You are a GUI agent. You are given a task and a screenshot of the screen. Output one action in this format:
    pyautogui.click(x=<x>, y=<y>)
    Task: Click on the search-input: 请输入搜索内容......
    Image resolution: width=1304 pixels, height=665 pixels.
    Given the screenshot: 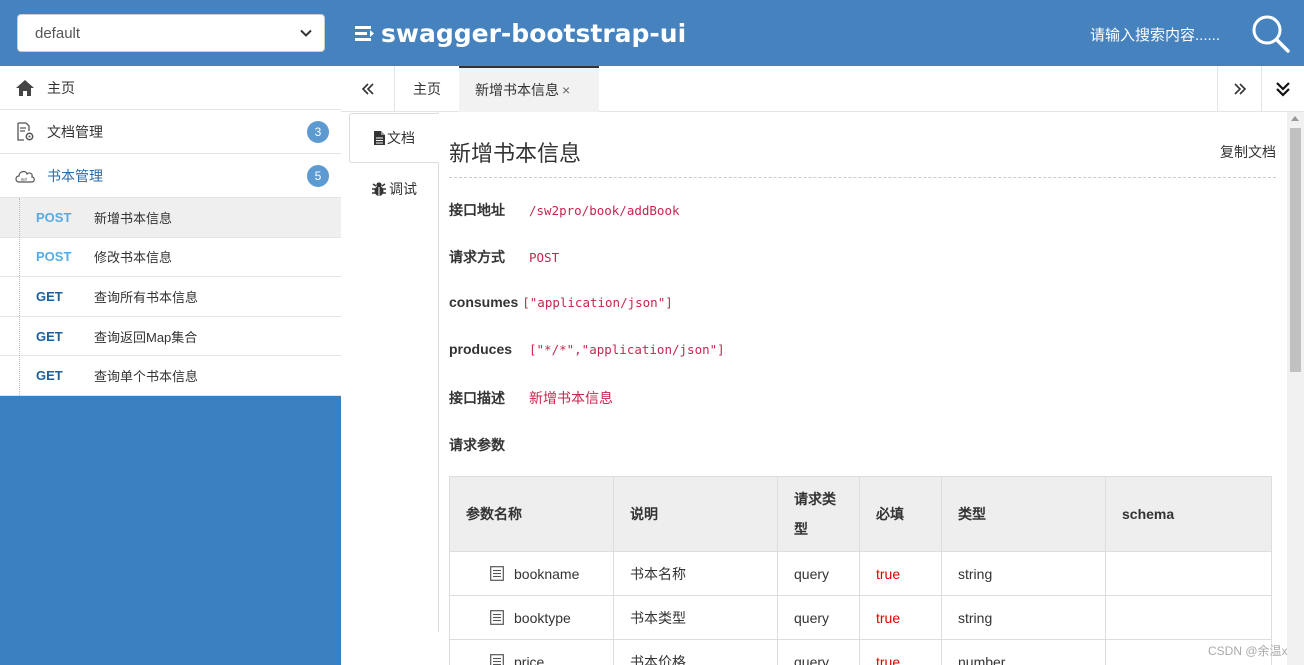 What is the action you would take?
    pyautogui.click(x=1155, y=34)
    